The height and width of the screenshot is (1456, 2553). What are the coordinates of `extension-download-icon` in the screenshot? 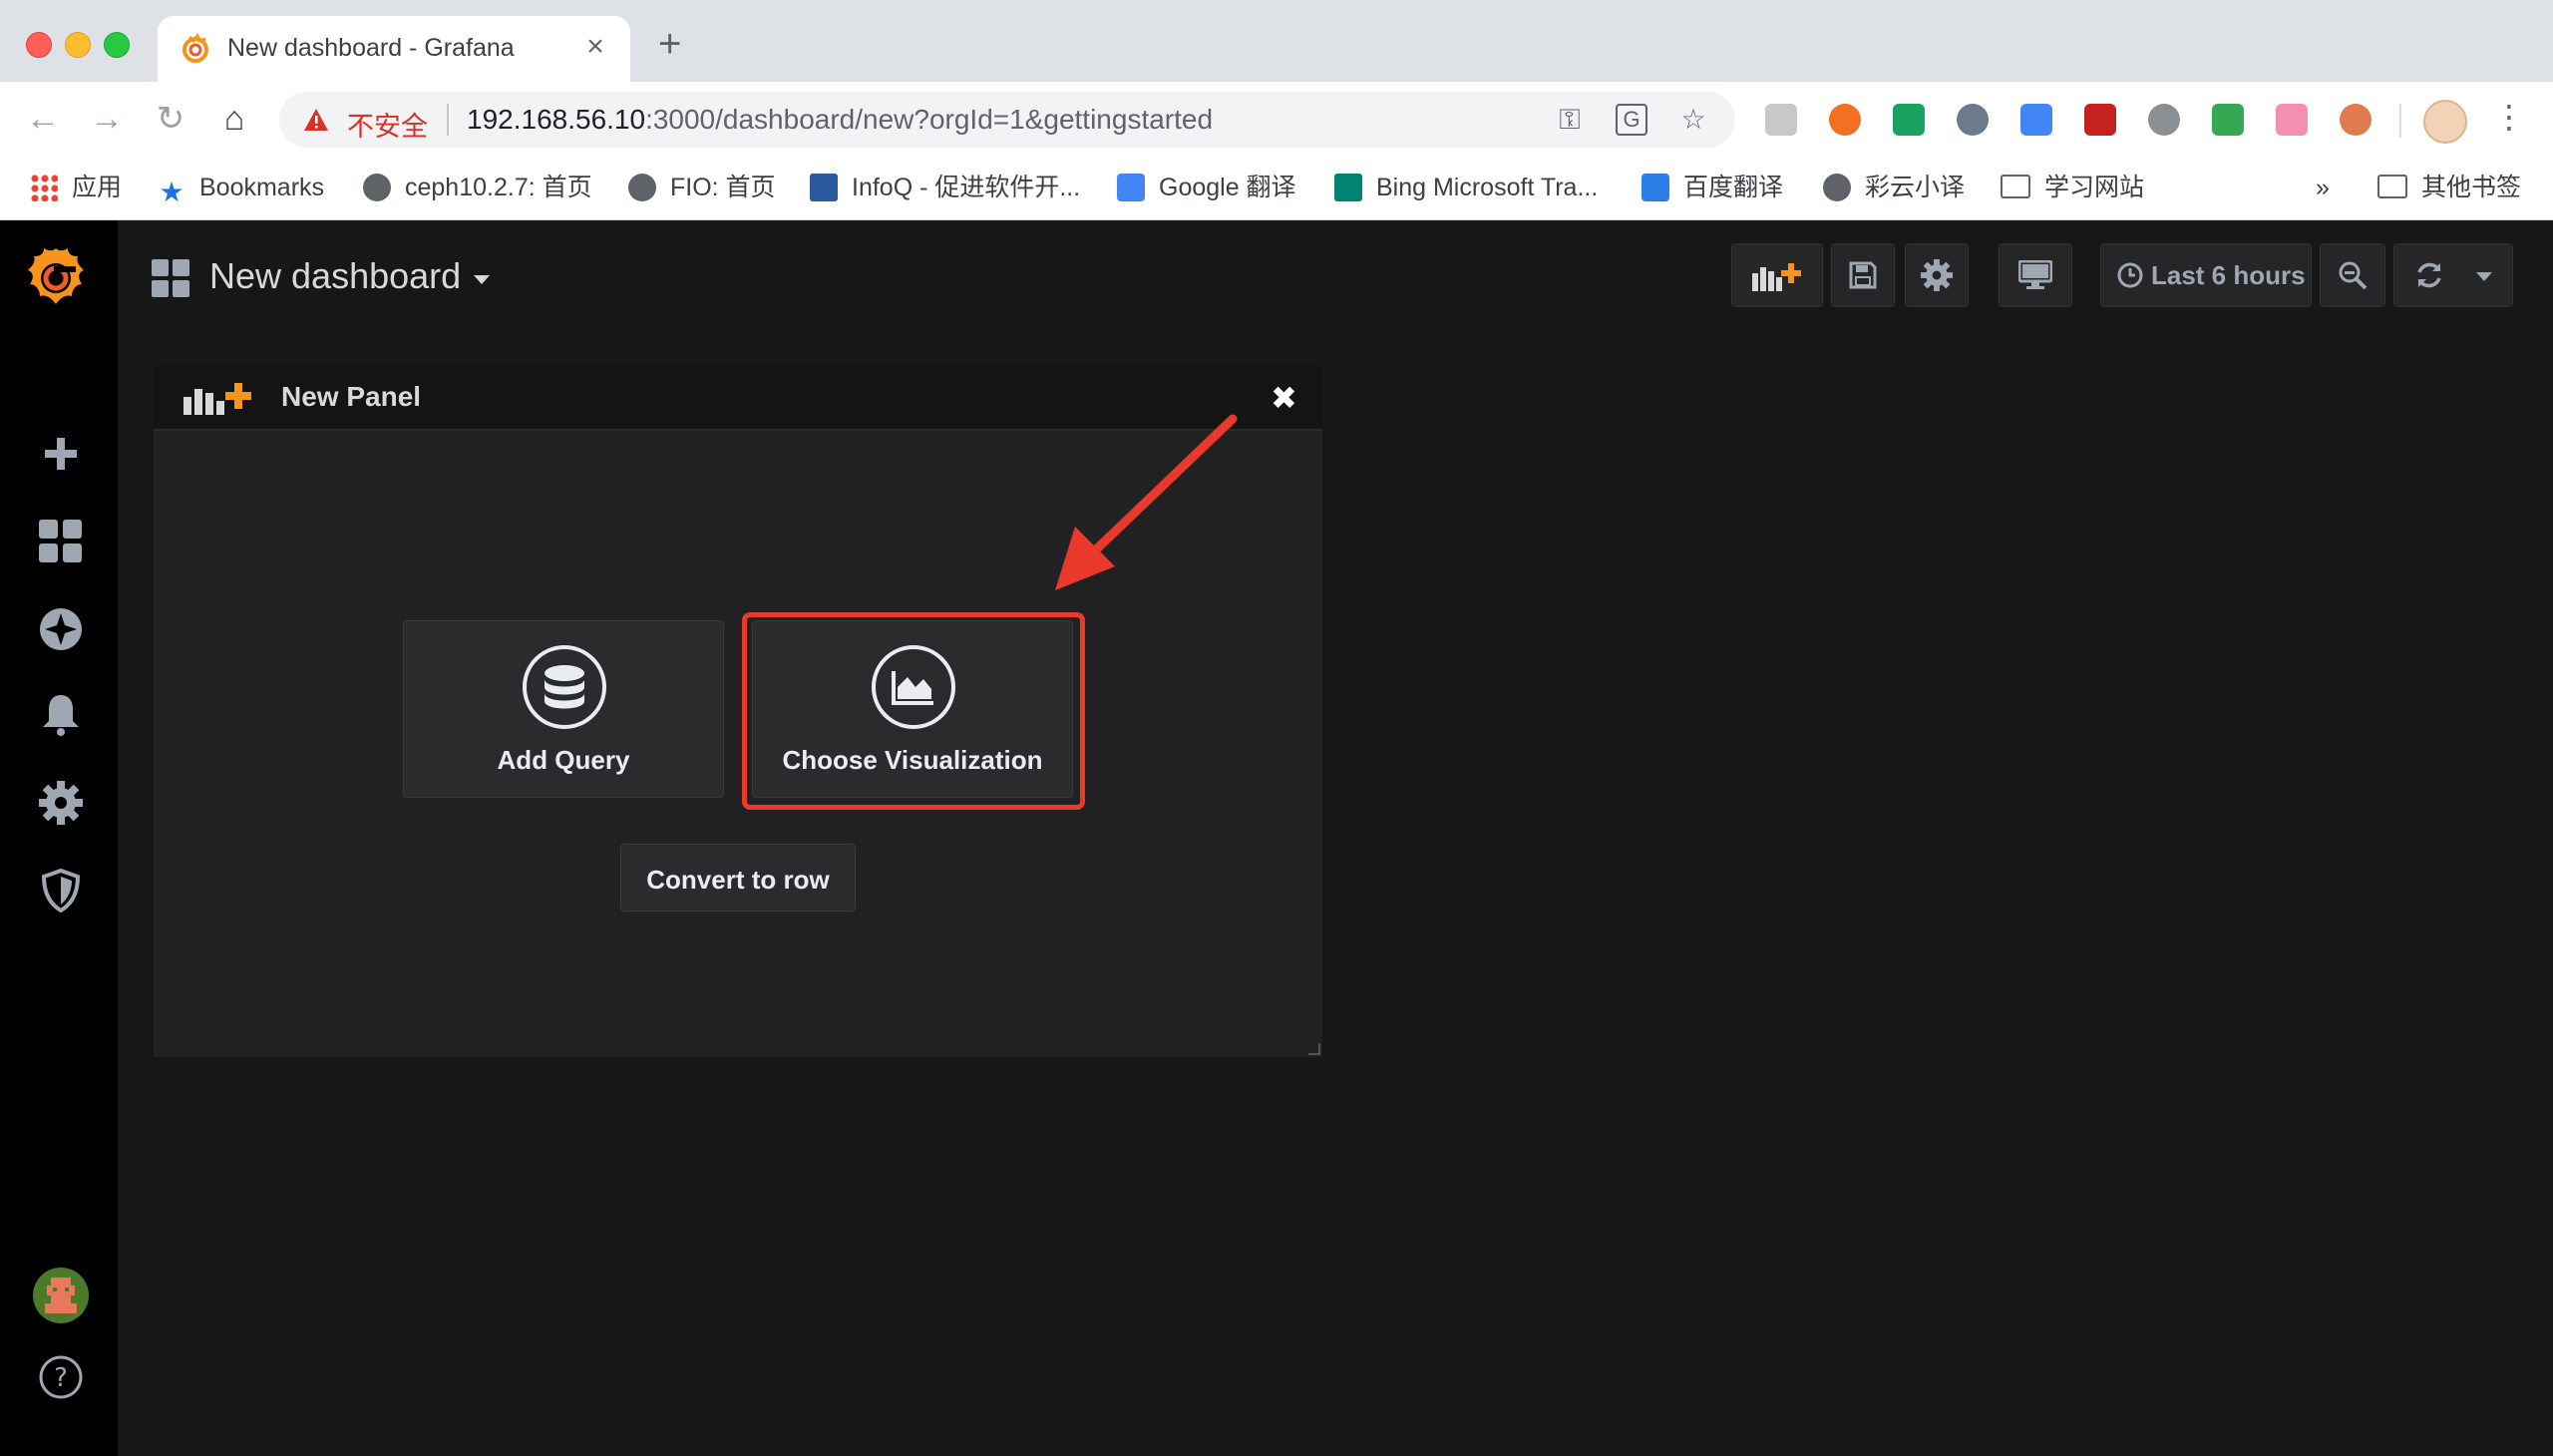 It's located at (2100, 120).